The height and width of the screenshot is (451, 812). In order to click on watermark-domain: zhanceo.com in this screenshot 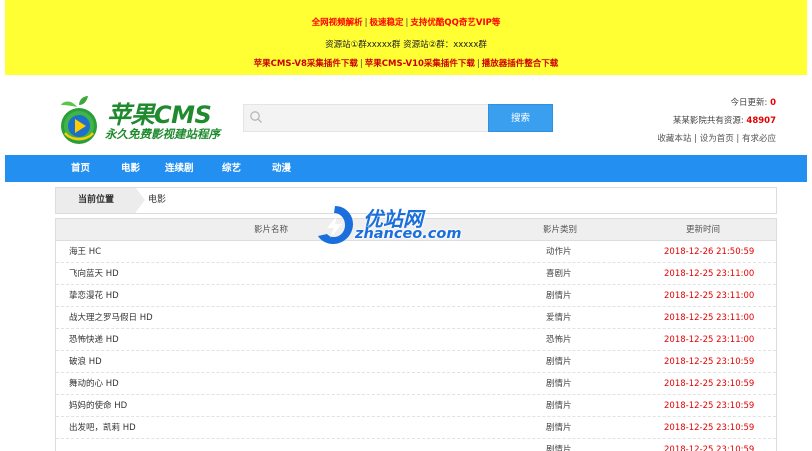, I will do `click(408, 234)`.